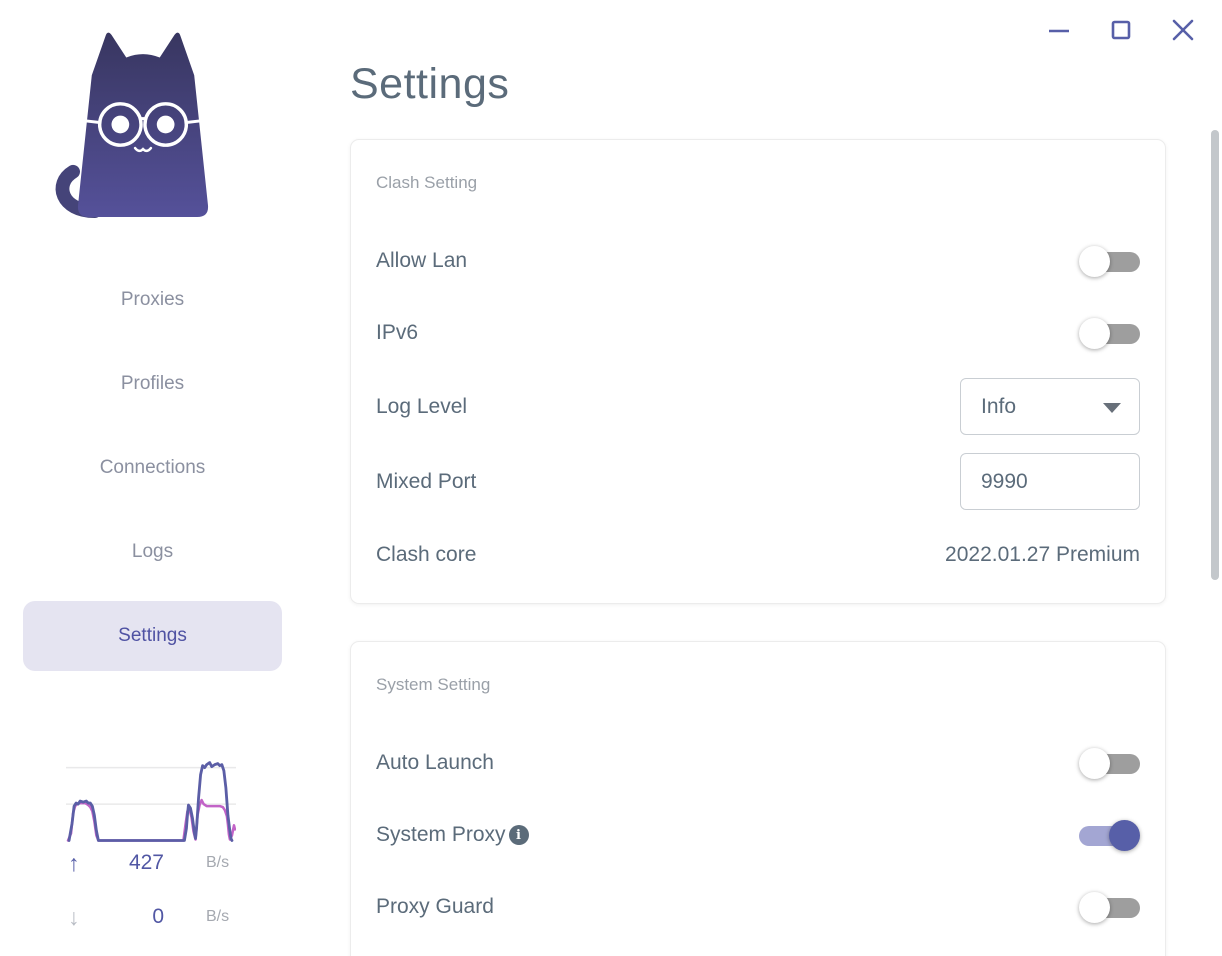 Image resolution: width=1222 pixels, height=956 pixels. What do you see at coordinates (146, 862) in the screenshot?
I see `upload-value: 427` at bounding box center [146, 862].